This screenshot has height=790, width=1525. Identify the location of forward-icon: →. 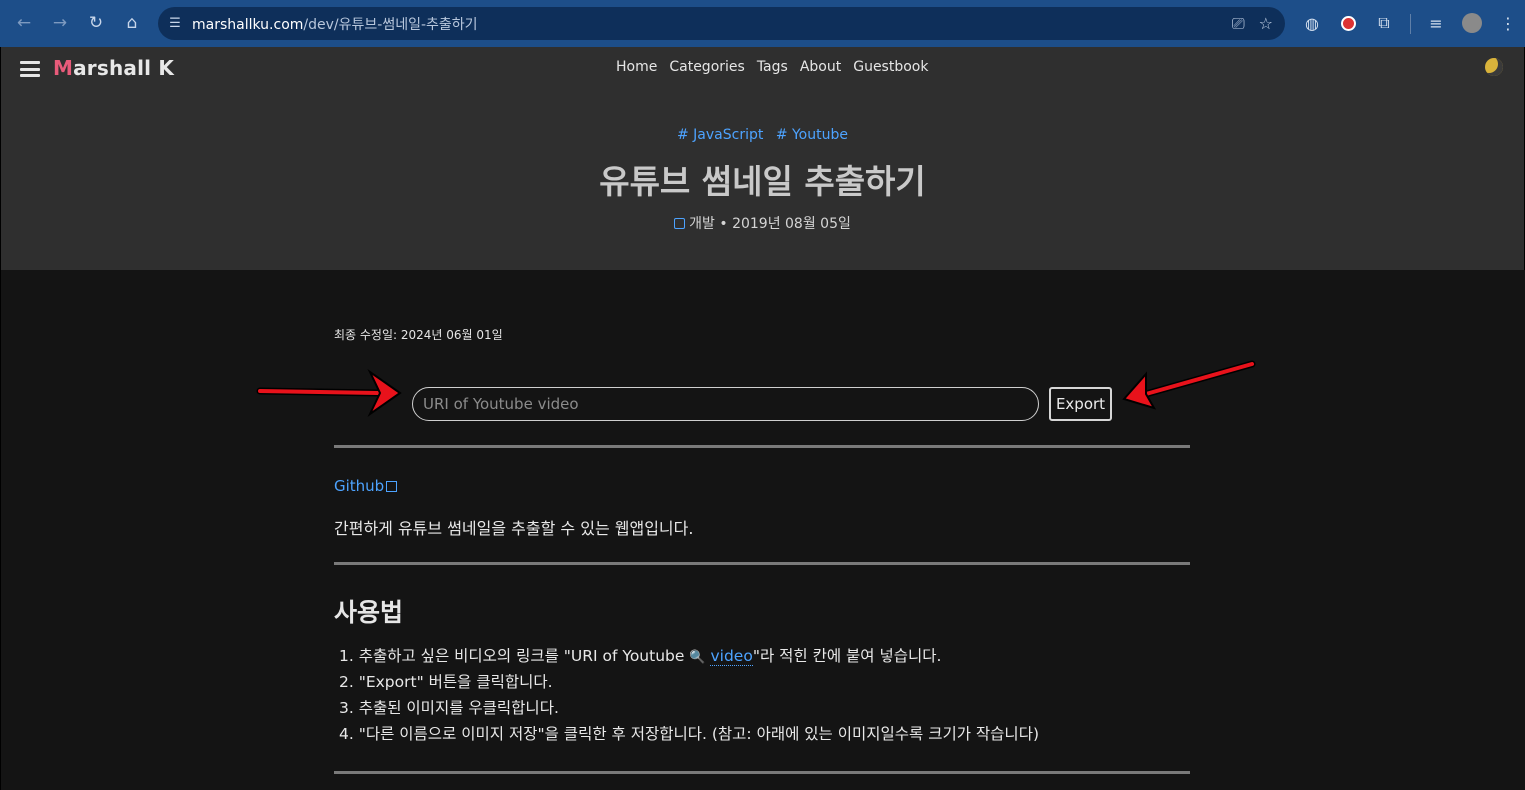
(60, 23).